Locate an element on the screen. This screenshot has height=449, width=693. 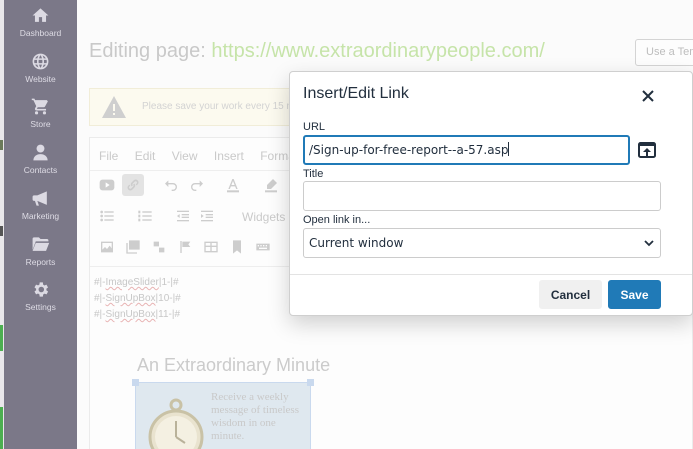
chevron-down-icon is located at coordinates (649, 243).